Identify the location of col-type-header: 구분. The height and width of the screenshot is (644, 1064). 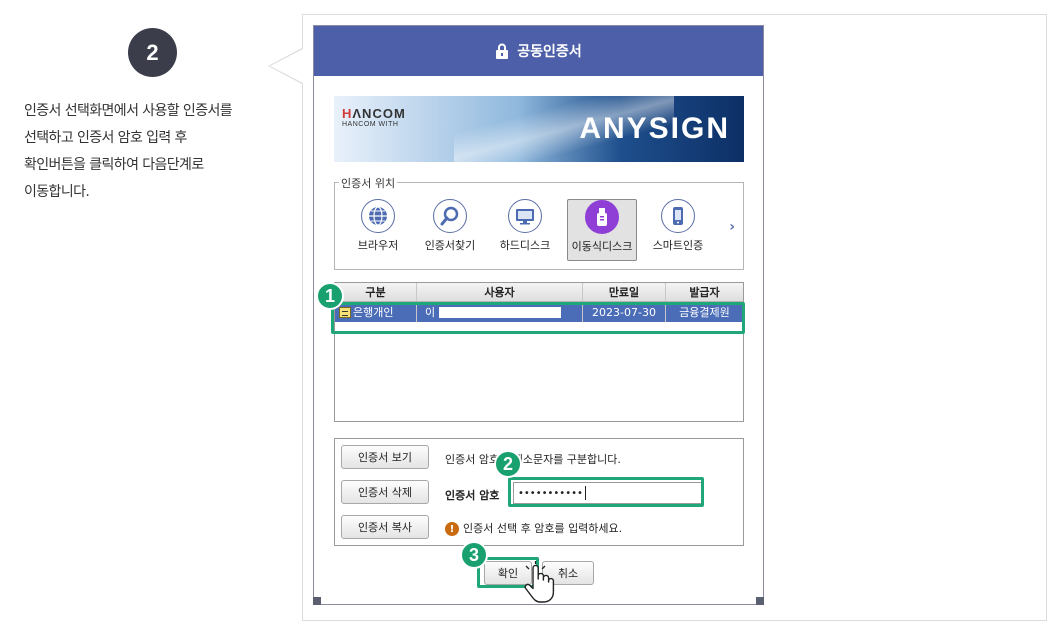
(376, 292).